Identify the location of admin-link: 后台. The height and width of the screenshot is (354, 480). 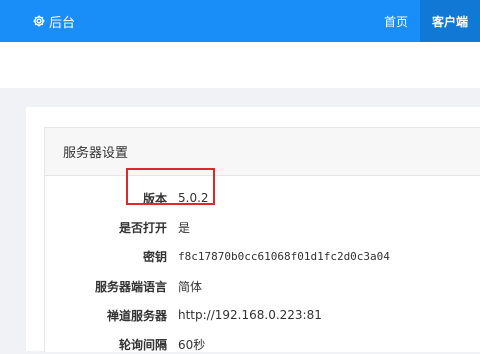
(53, 21).